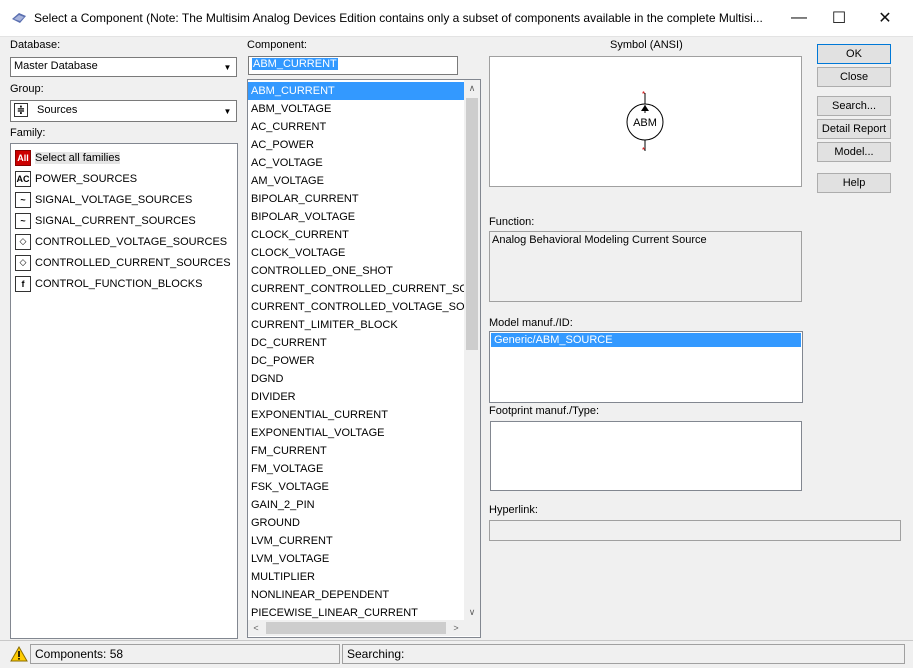  What do you see at coordinates (544, 411) in the screenshot?
I see `footprint-label: Footprint manuf./Type:` at bounding box center [544, 411].